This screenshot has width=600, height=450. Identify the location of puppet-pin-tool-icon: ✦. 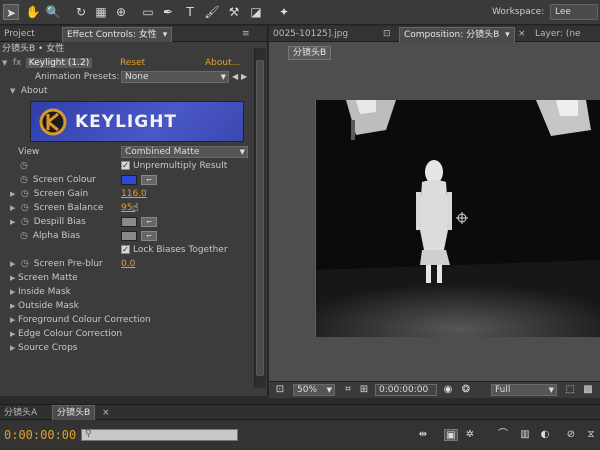
(284, 12).